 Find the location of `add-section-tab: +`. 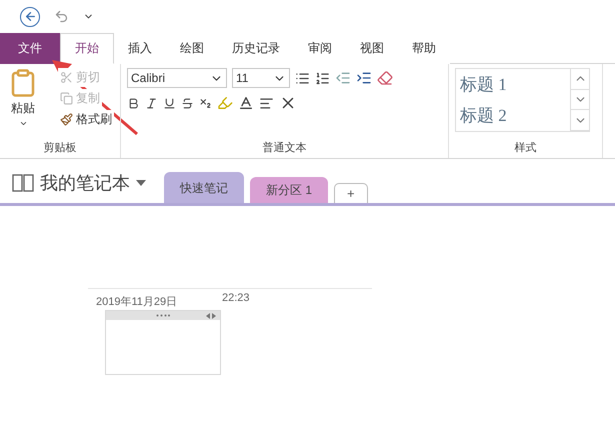

add-section-tab: + is located at coordinates (351, 193).